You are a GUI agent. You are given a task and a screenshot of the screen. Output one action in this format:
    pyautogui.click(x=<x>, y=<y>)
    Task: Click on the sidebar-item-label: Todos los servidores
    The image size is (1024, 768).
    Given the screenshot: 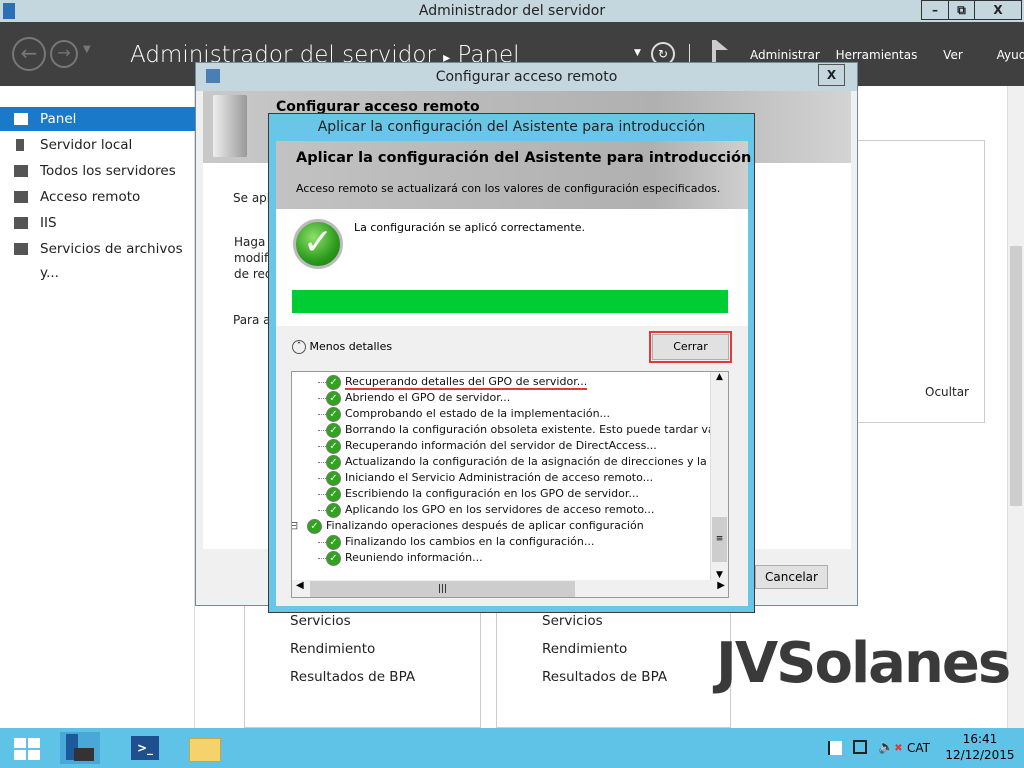 What is the action you would take?
    pyautogui.click(x=108, y=171)
    